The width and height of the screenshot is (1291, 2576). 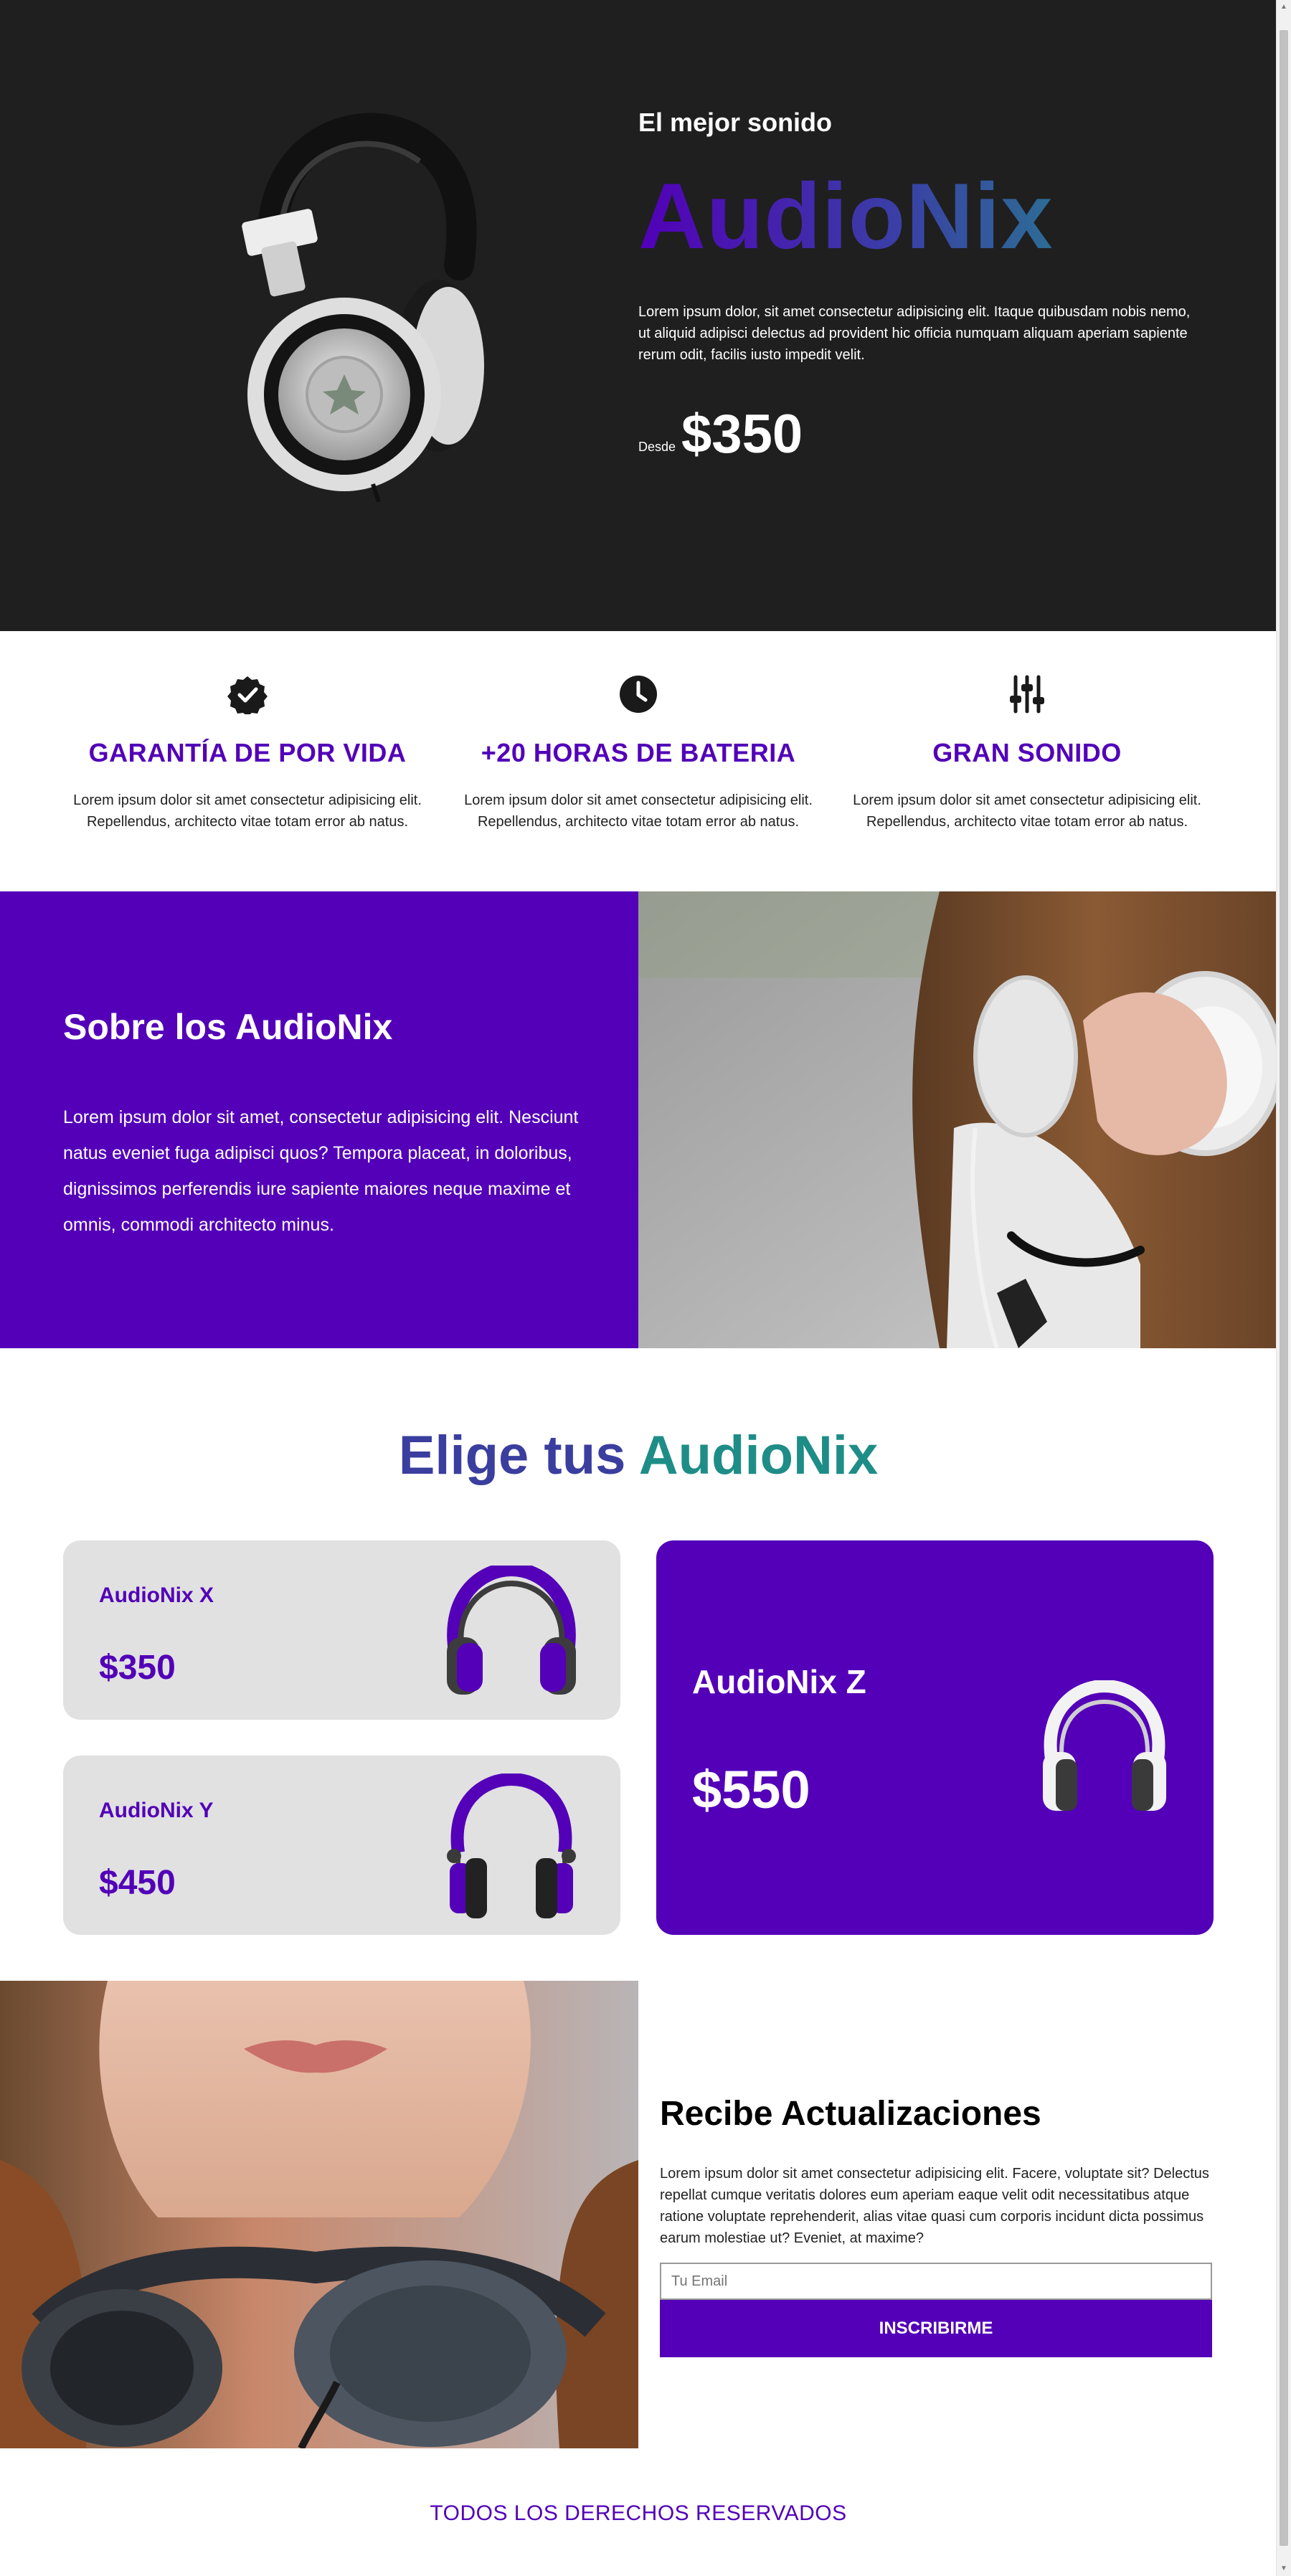 I want to click on about-title: Sobre los AudioNix, so click(x=228, y=1027).